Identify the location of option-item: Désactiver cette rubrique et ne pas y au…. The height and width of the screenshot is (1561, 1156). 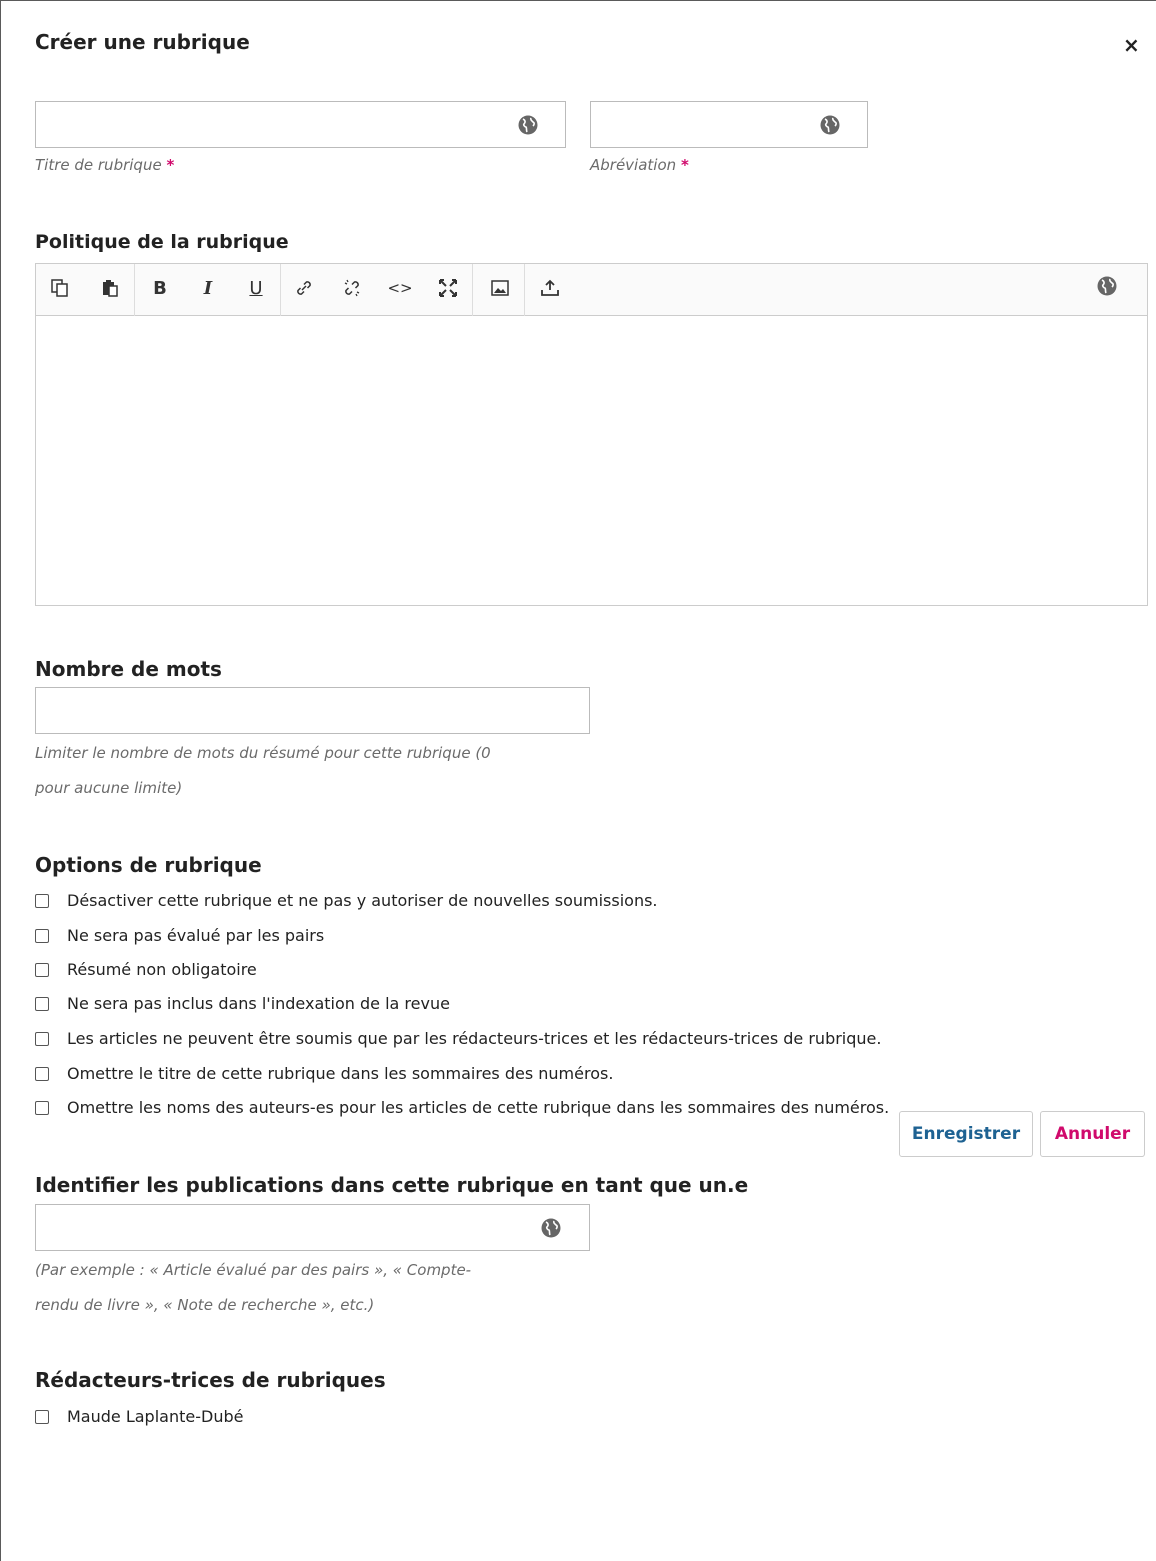
(346, 900).